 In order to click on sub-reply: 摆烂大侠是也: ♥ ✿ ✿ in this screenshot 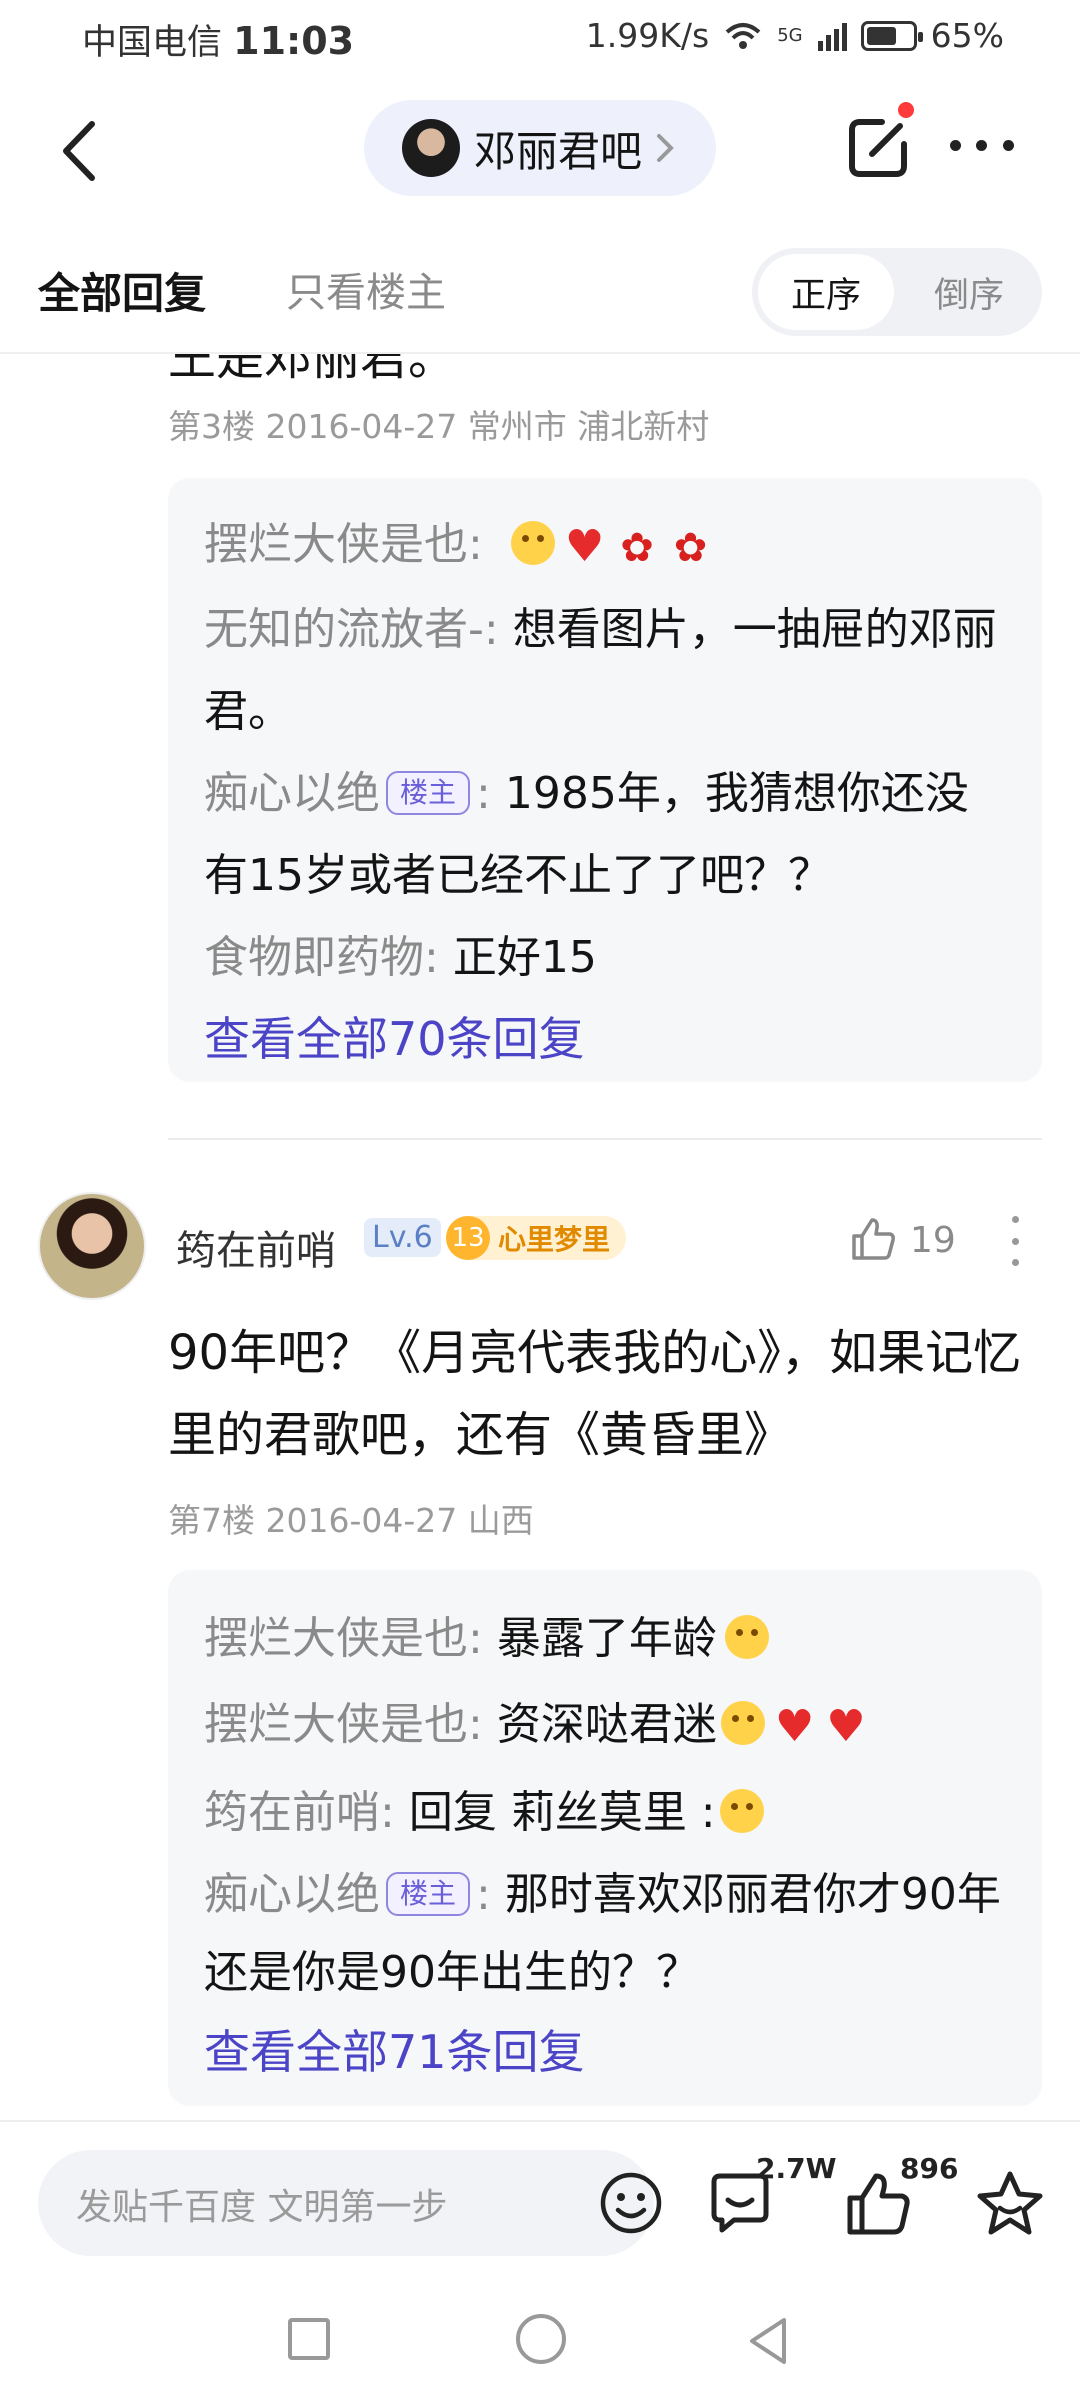, I will do `click(605, 546)`.